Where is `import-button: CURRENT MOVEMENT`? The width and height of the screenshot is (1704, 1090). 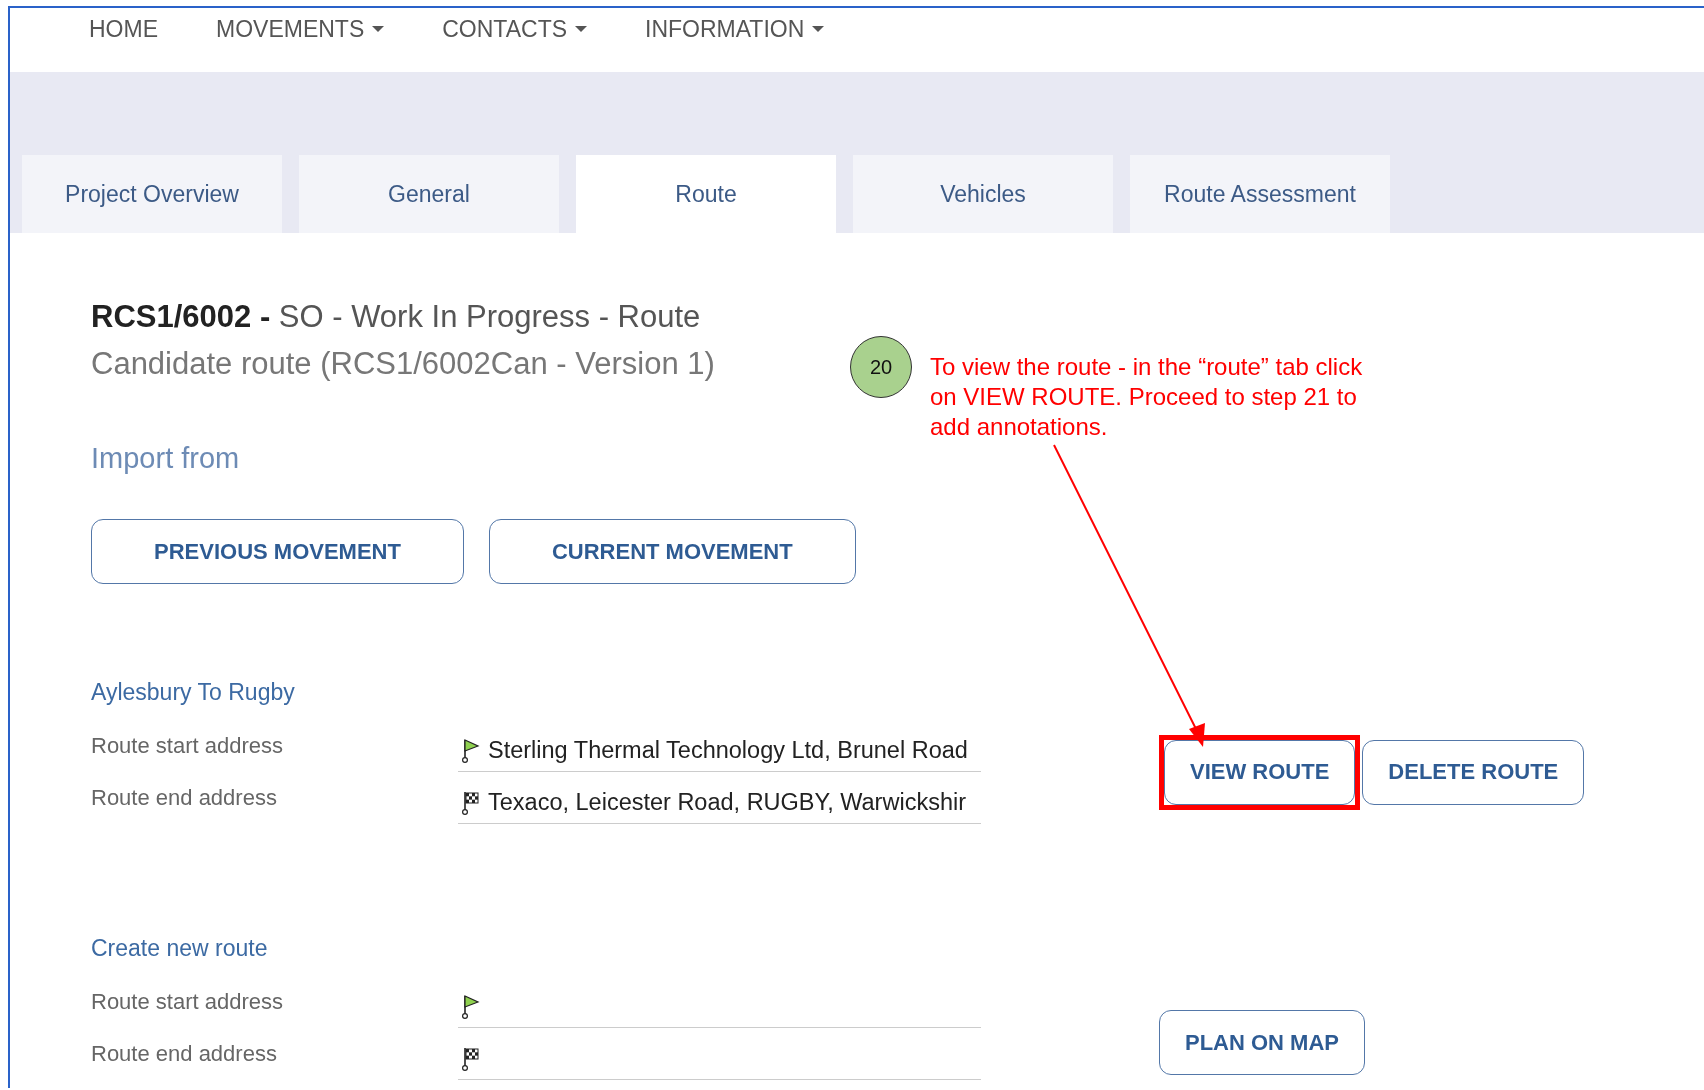
import-button: CURRENT MOVEMENT is located at coordinates (672, 551).